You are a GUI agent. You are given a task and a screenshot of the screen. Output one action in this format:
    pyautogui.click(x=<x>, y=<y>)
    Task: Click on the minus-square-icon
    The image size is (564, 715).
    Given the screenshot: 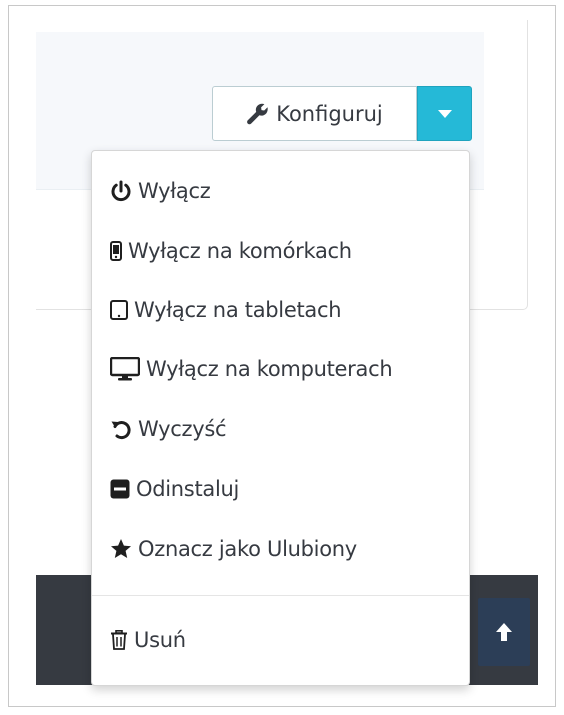 What is the action you would take?
    pyautogui.click(x=120, y=489)
    